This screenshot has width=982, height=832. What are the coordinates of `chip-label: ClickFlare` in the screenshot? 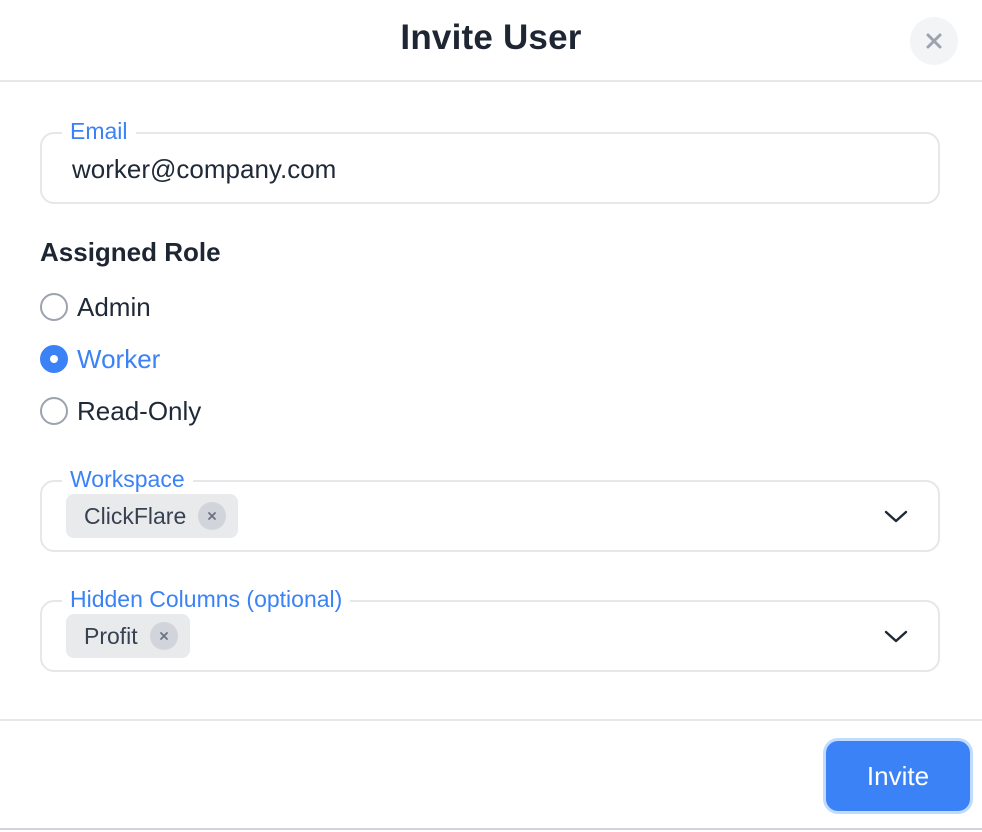 It's located at (135, 515).